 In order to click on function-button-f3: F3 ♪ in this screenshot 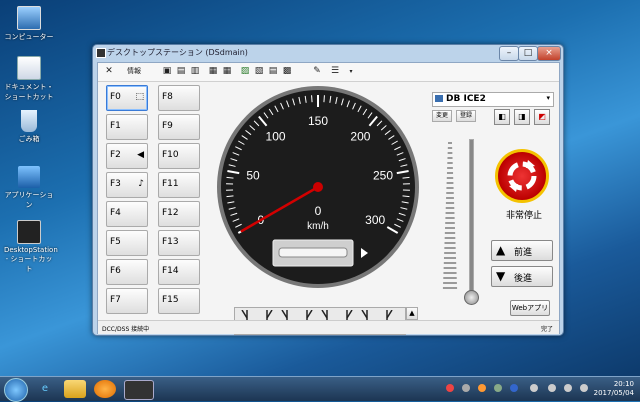, I will do `click(127, 185)`.